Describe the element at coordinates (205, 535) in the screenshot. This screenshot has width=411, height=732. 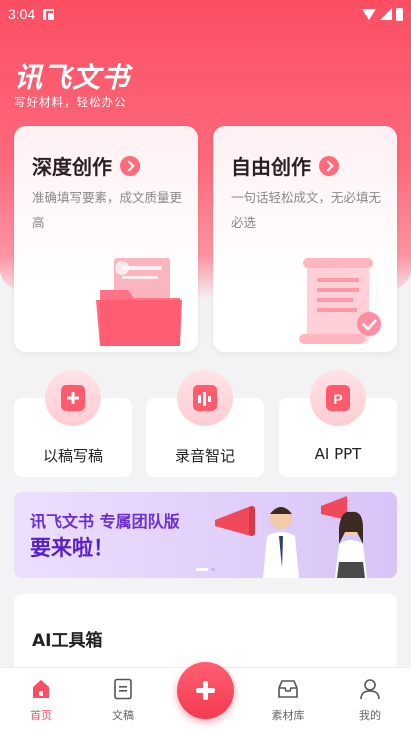
I see `promo-banner: 讯飞文书 专属团队版 要来啦！` at that location.